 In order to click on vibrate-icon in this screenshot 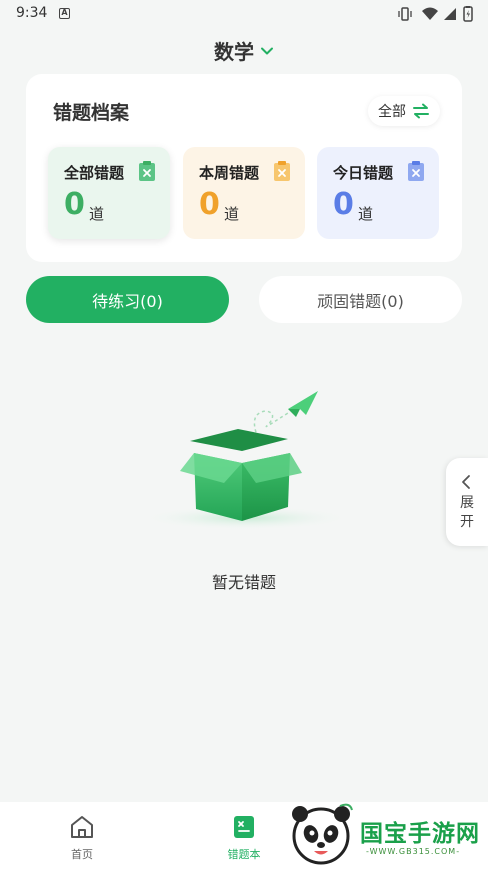, I will do `click(405, 14)`.